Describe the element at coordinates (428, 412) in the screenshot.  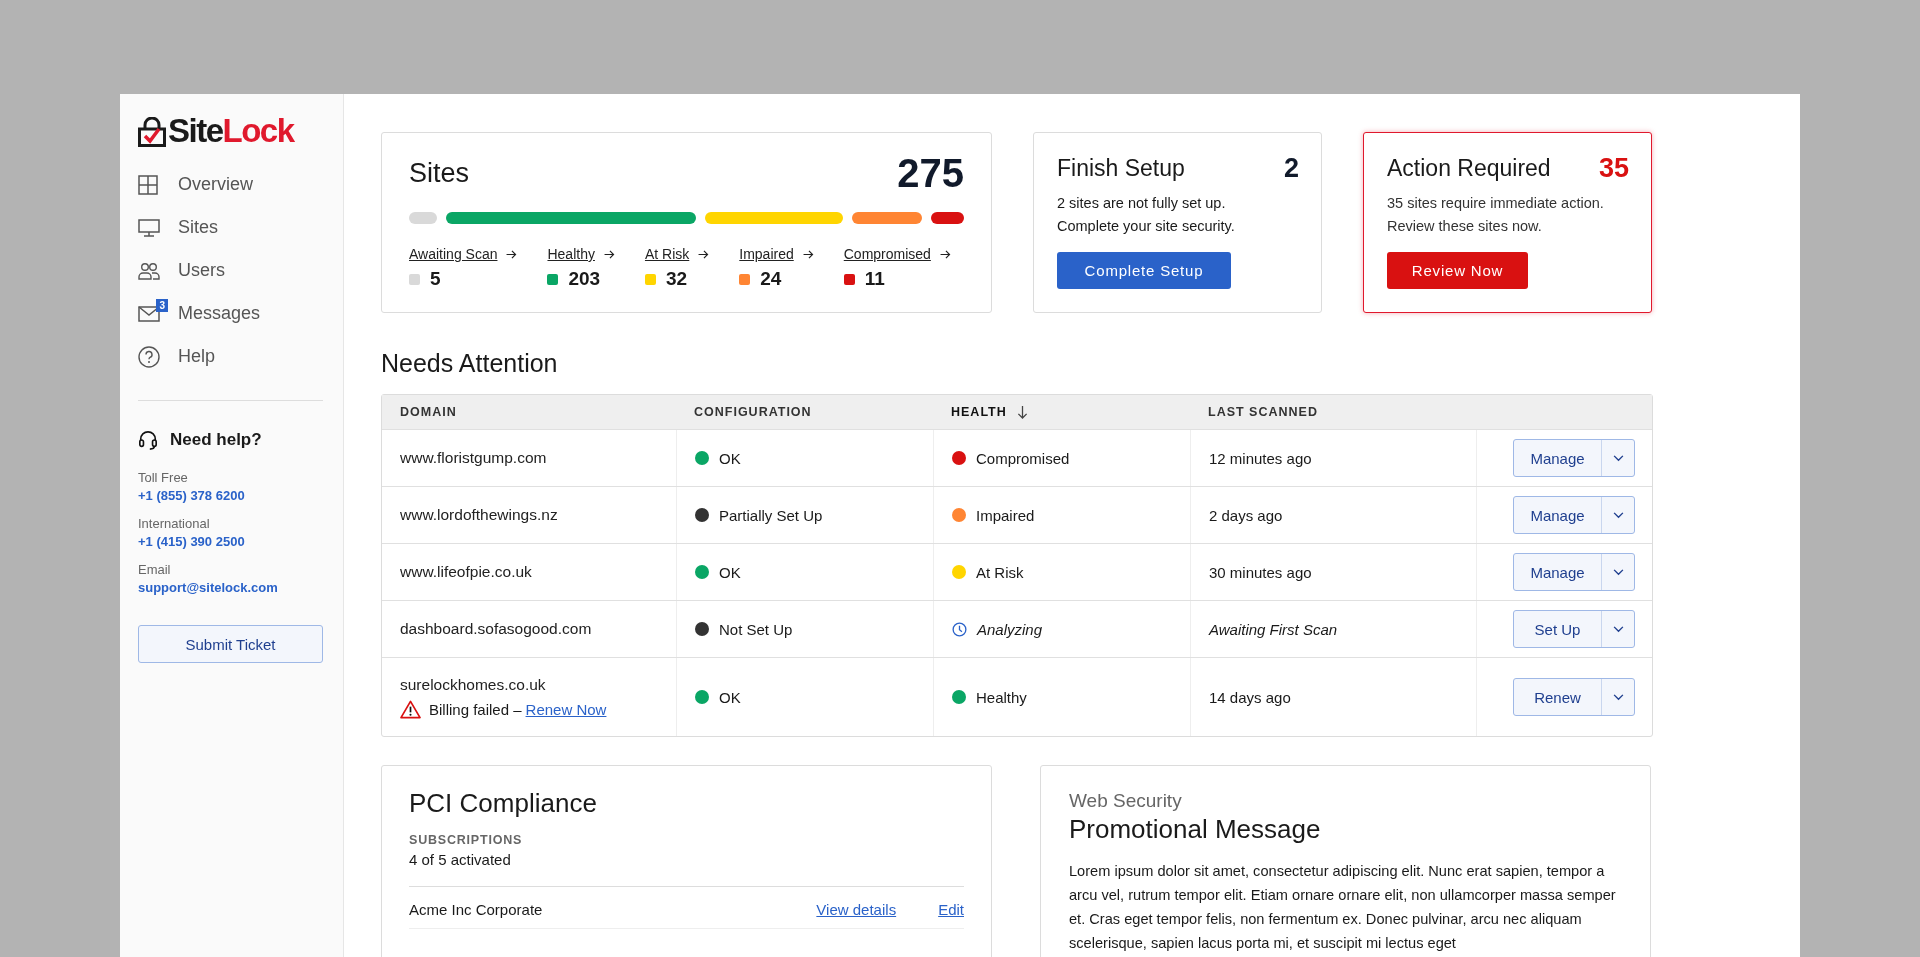
I see `column-header: DOMAIN` at that location.